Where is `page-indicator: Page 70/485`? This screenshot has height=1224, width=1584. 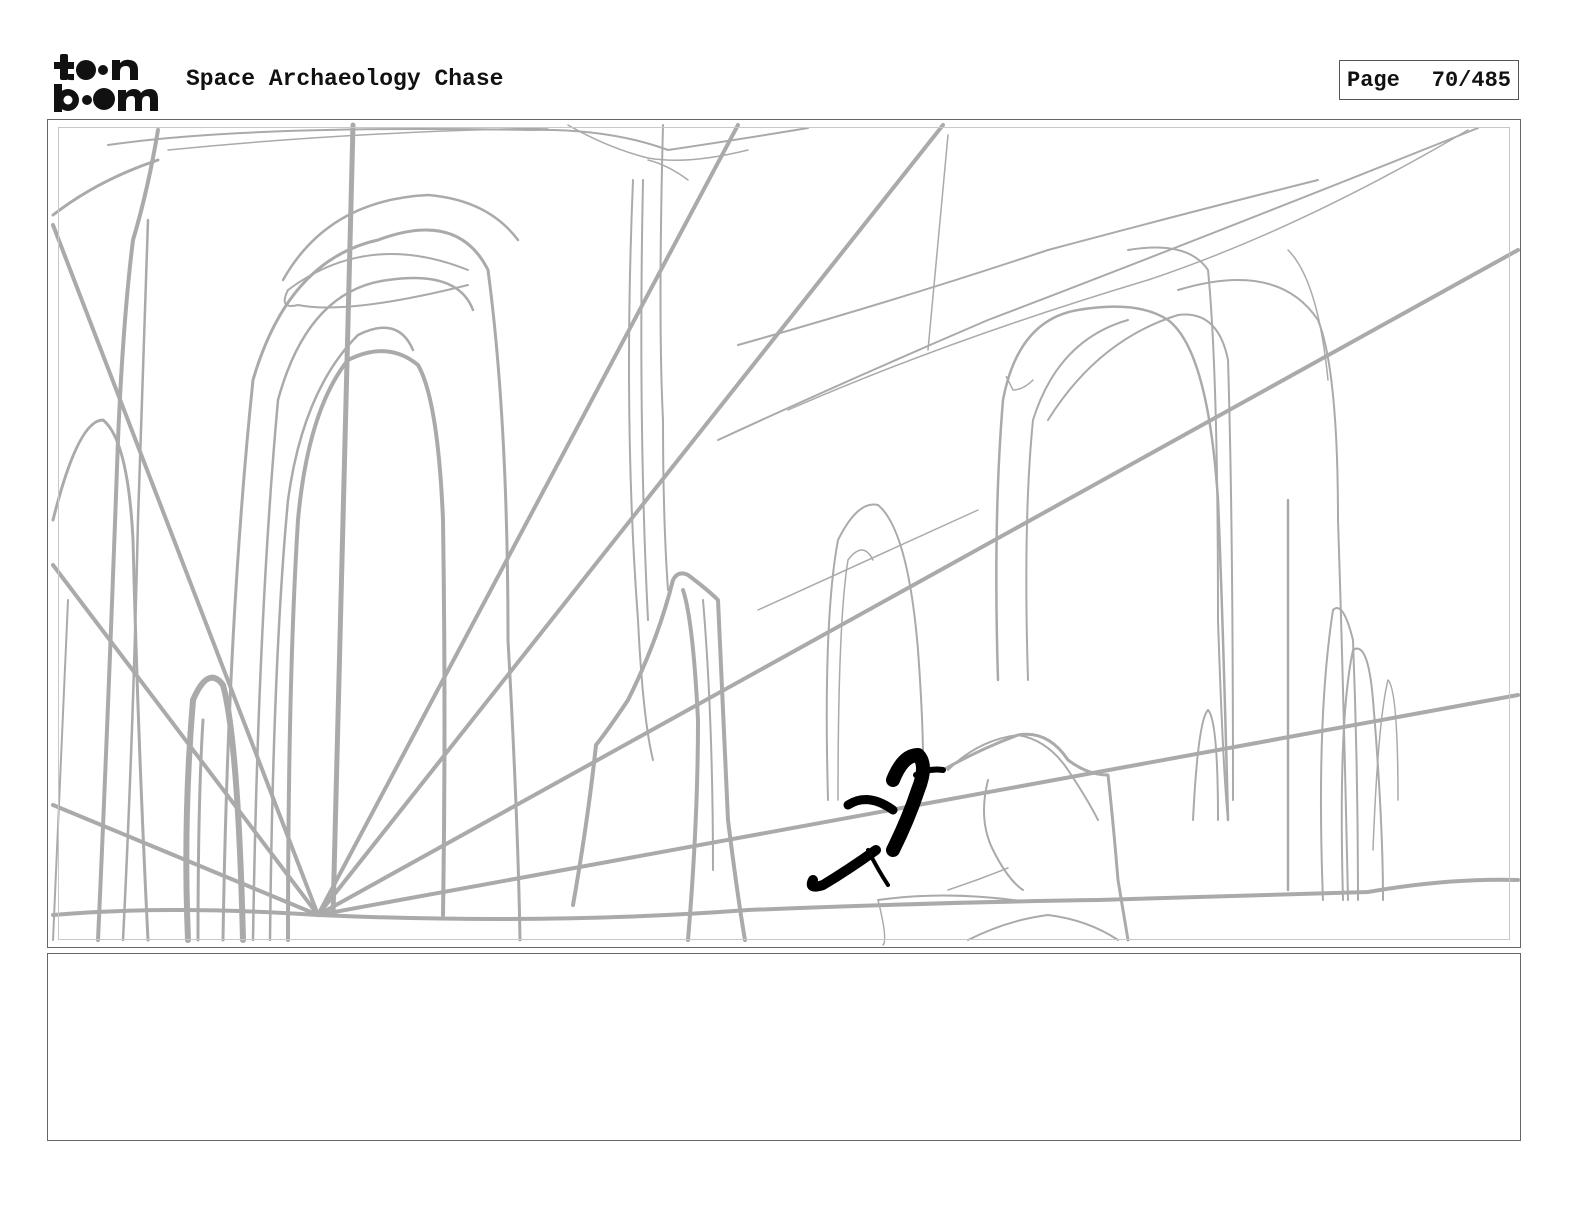 page-indicator: Page 70/485 is located at coordinates (1429, 80).